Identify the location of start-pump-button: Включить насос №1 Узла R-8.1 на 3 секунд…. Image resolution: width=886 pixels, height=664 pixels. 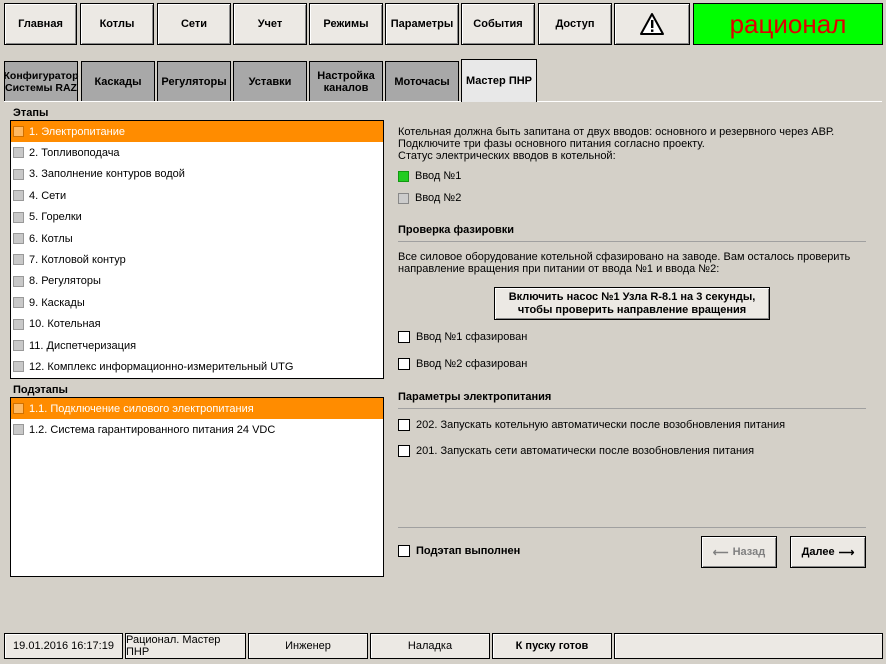
(632, 303).